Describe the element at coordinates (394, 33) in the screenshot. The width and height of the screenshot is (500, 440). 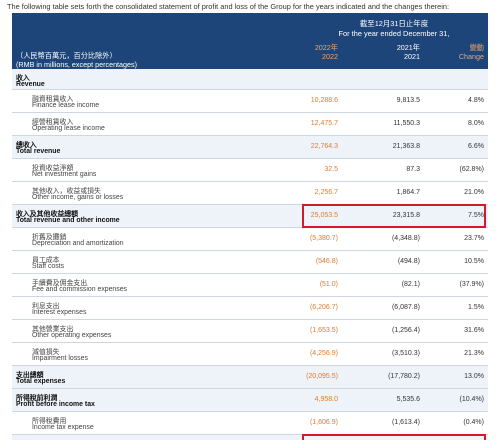
I see `period-heading-en: For the year ended December 31,` at that location.